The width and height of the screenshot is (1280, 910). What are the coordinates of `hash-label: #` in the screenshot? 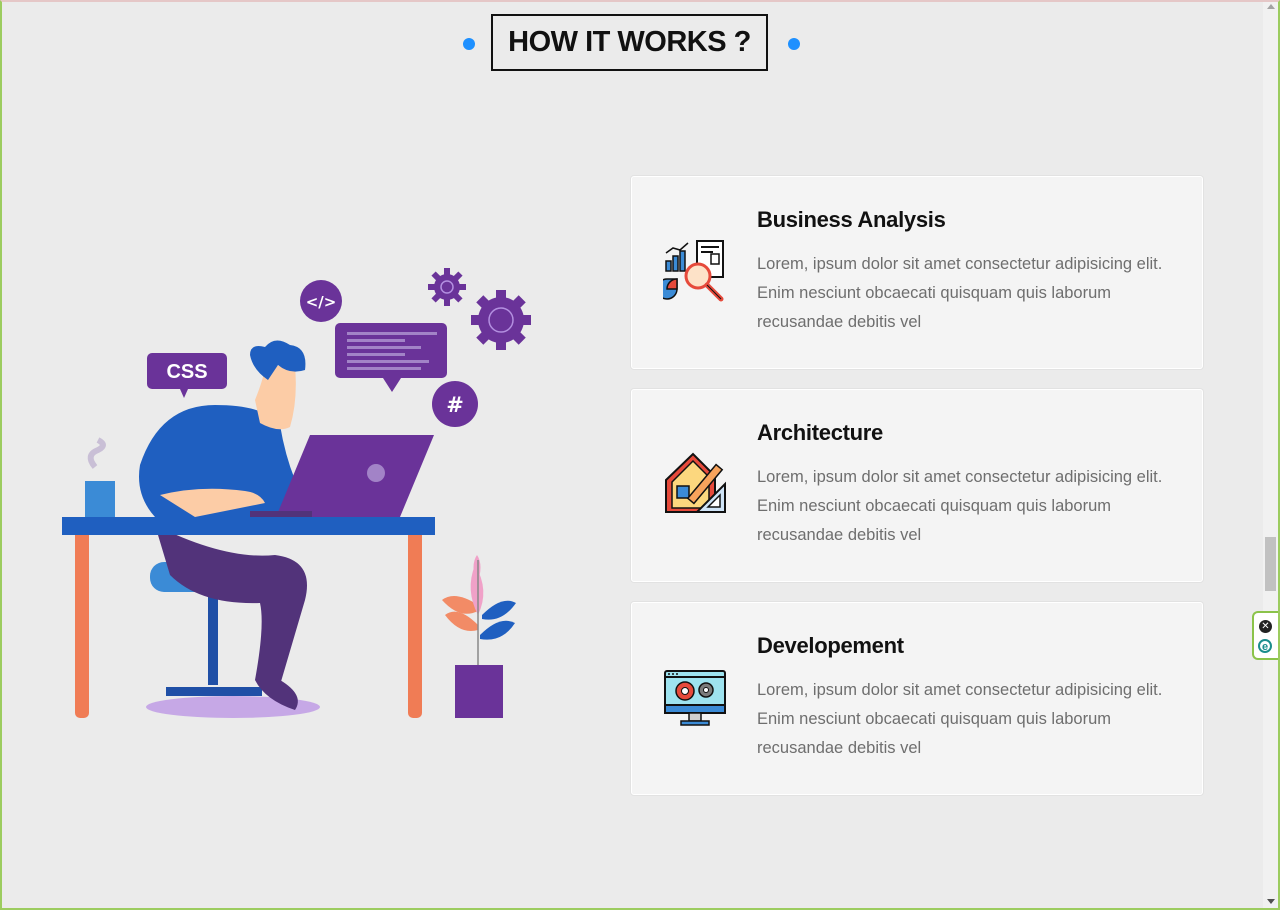 It's located at (455, 405).